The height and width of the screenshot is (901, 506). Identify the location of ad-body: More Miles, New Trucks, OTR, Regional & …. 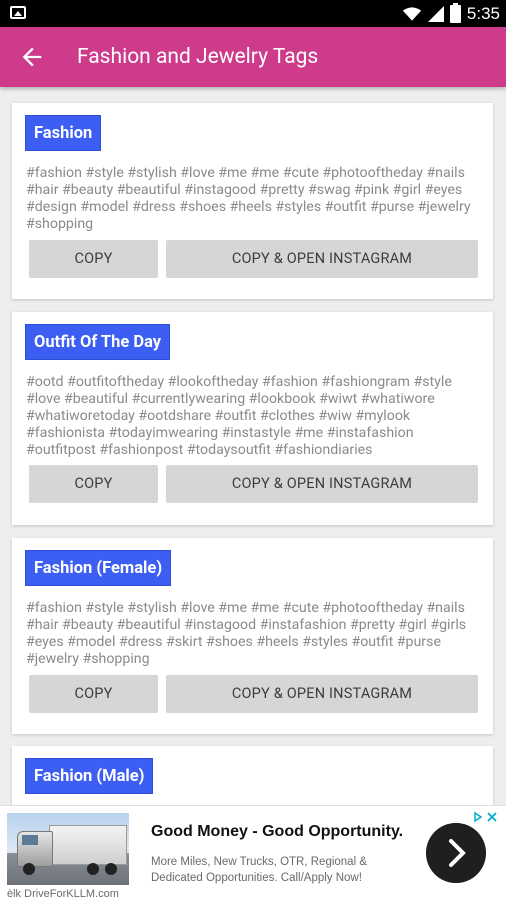
(259, 870).